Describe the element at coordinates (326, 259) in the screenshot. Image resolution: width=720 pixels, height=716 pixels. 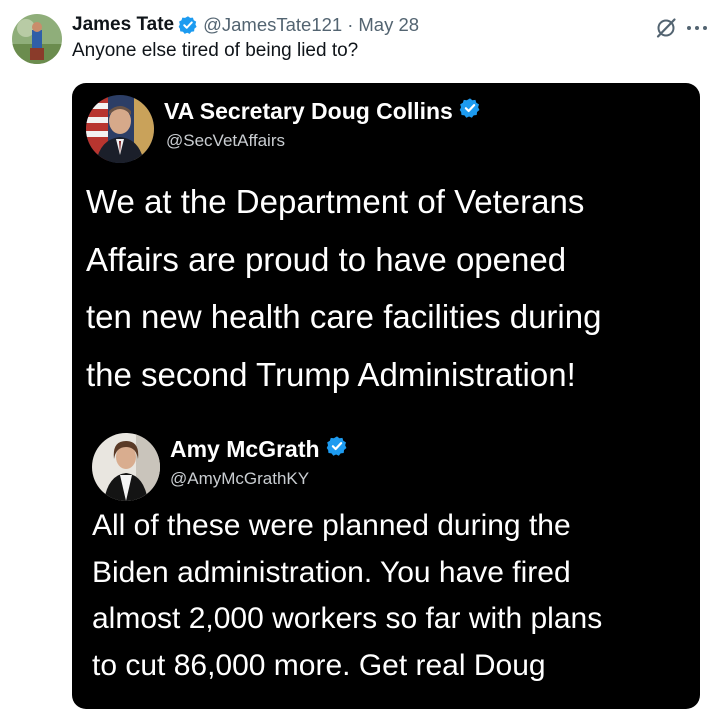
I see `collins-line: Affairs are proud to have opened` at that location.